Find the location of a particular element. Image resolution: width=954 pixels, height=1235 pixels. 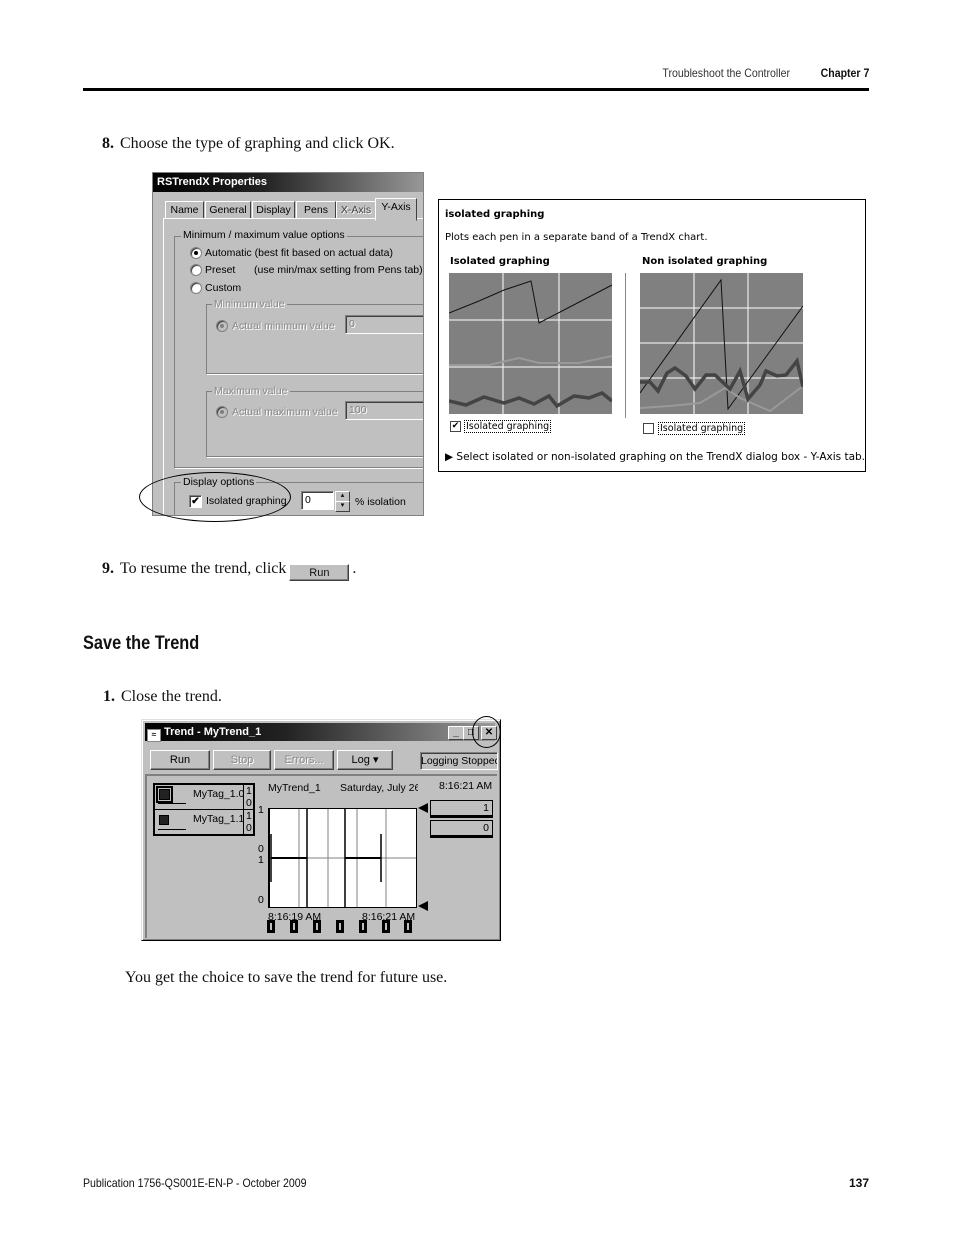

scroll-to-start-button is located at coordinates (271, 926).